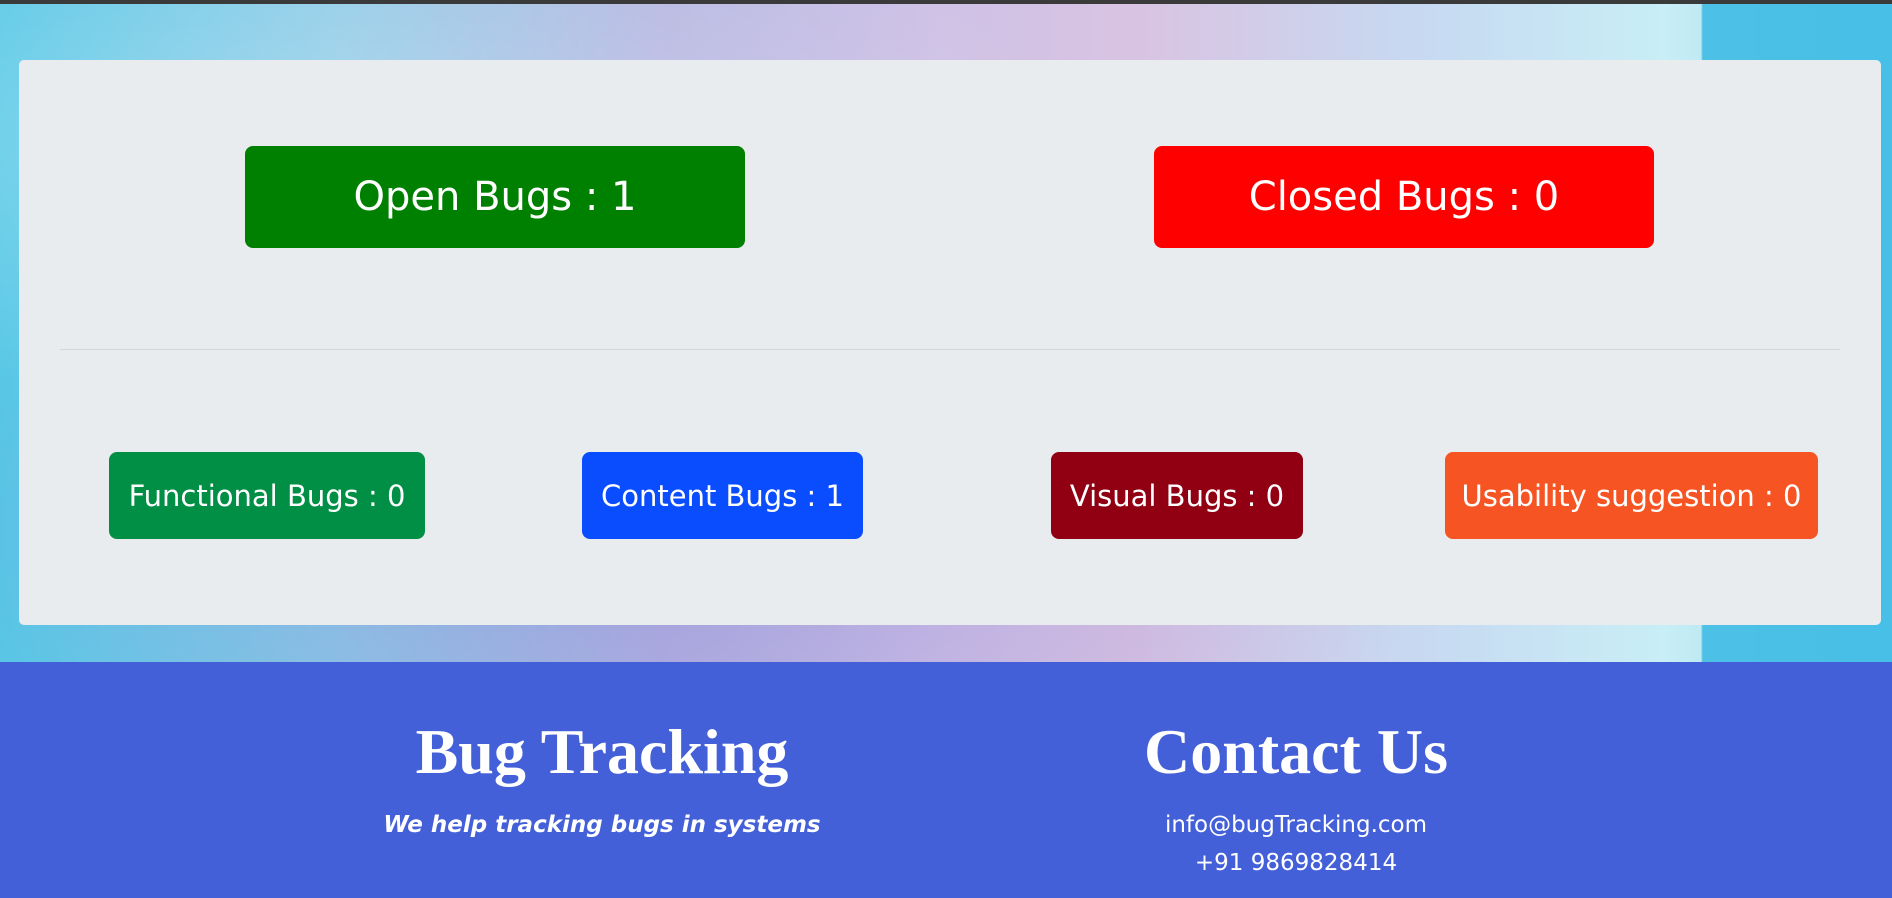 The width and height of the screenshot is (1892, 898). I want to click on open-bugs-label: Open Bugs : 1, so click(495, 197).